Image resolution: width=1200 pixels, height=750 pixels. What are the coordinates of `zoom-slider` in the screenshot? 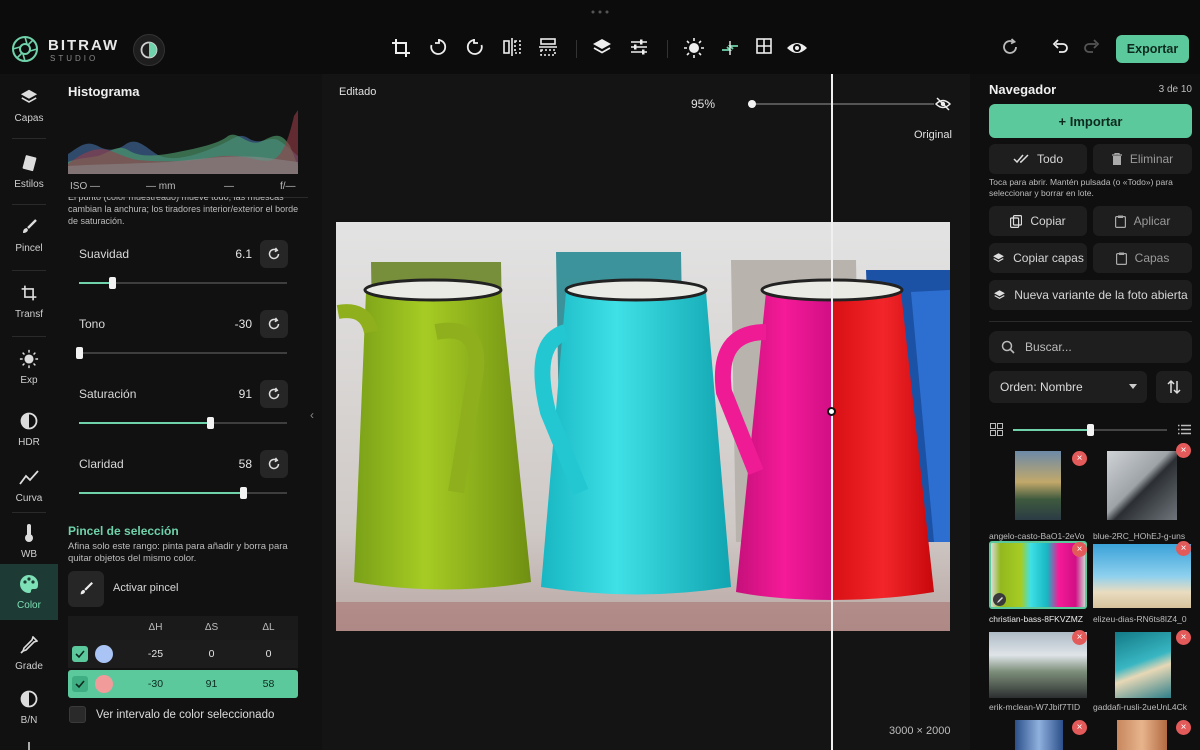 It's located at (841, 104).